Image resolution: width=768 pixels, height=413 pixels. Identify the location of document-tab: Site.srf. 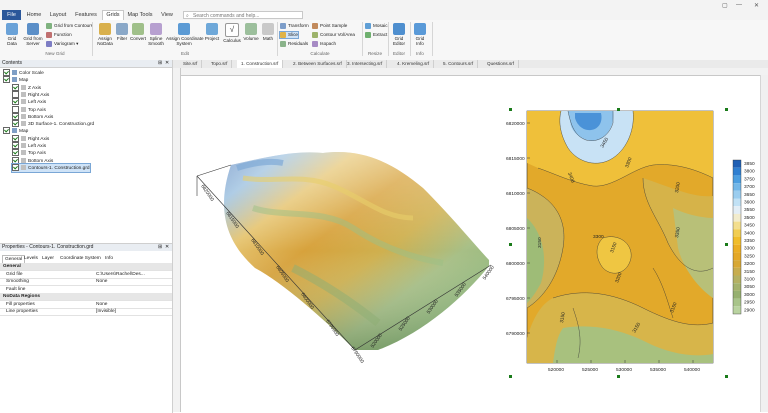
(191, 64).